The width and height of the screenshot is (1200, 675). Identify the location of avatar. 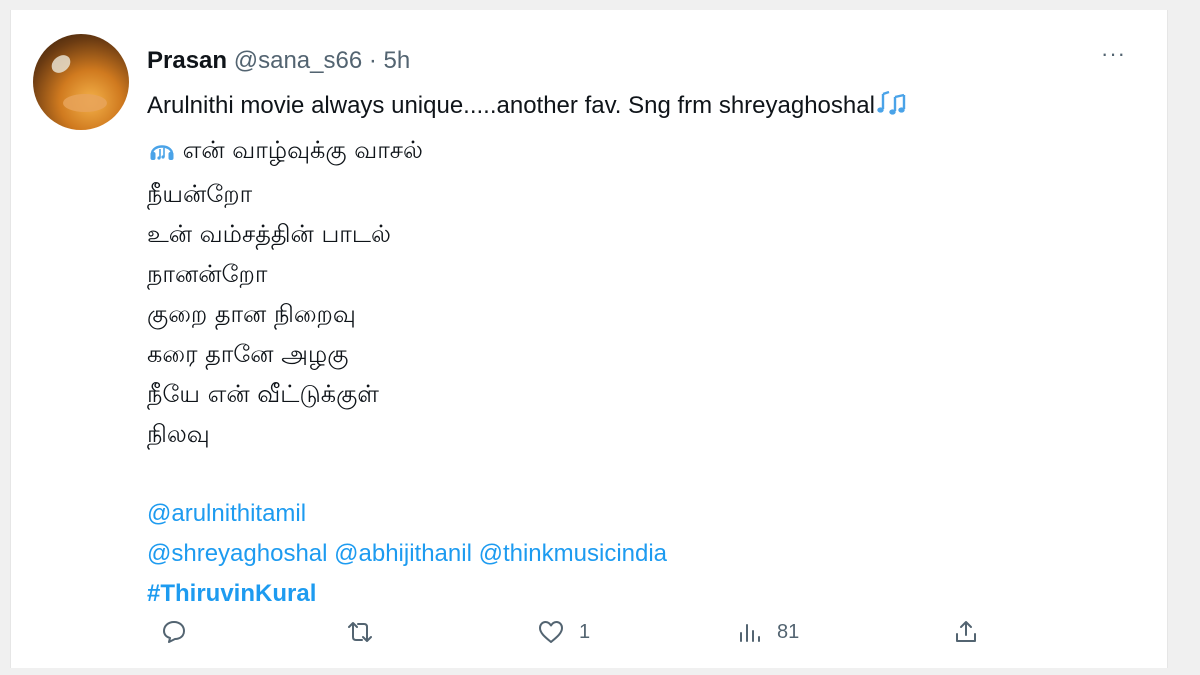
(81, 82).